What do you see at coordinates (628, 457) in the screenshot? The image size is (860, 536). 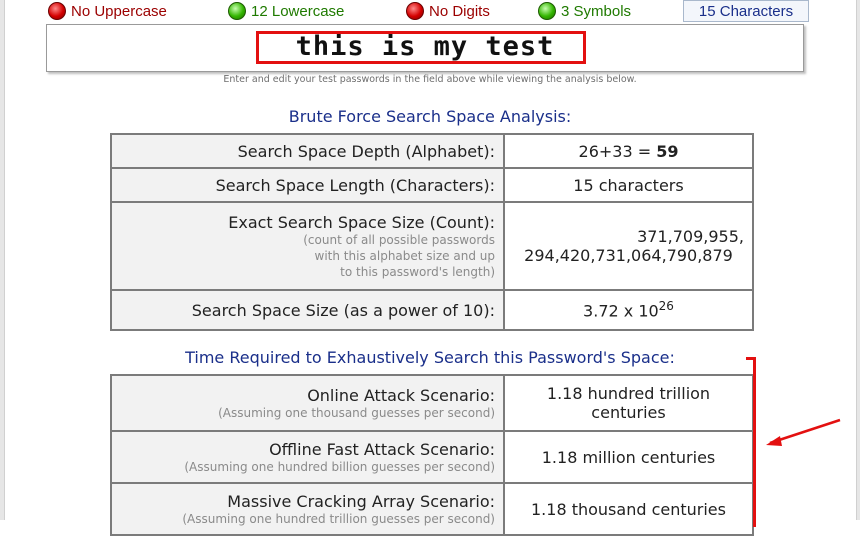 I see `offline-attack-value: 1.18 million centuries` at bounding box center [628, 457].